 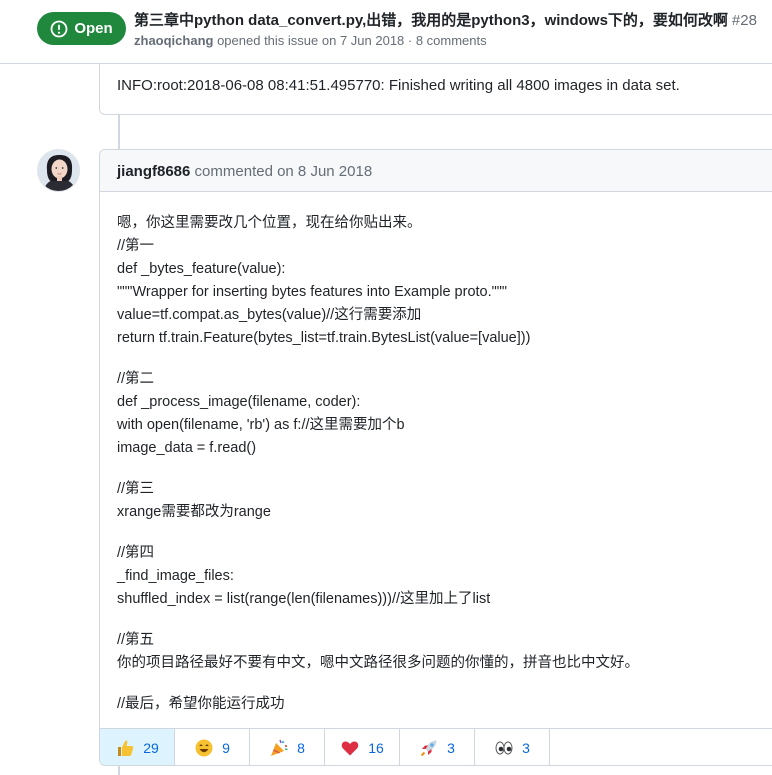 I want to click on issue-state-label: Open, so click(x=93, y=28).